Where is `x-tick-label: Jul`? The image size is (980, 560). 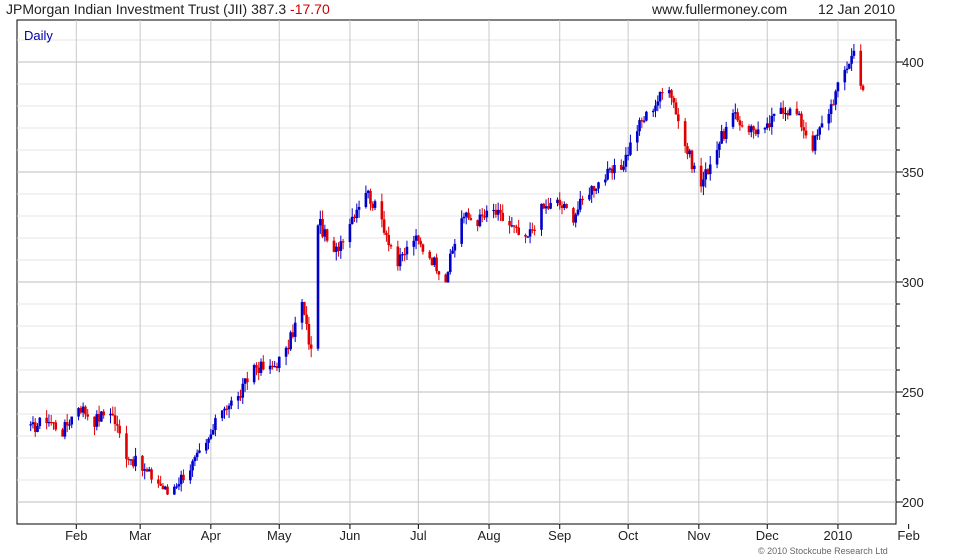
x-tick-label: Jul is located at coordinates (418, 535).